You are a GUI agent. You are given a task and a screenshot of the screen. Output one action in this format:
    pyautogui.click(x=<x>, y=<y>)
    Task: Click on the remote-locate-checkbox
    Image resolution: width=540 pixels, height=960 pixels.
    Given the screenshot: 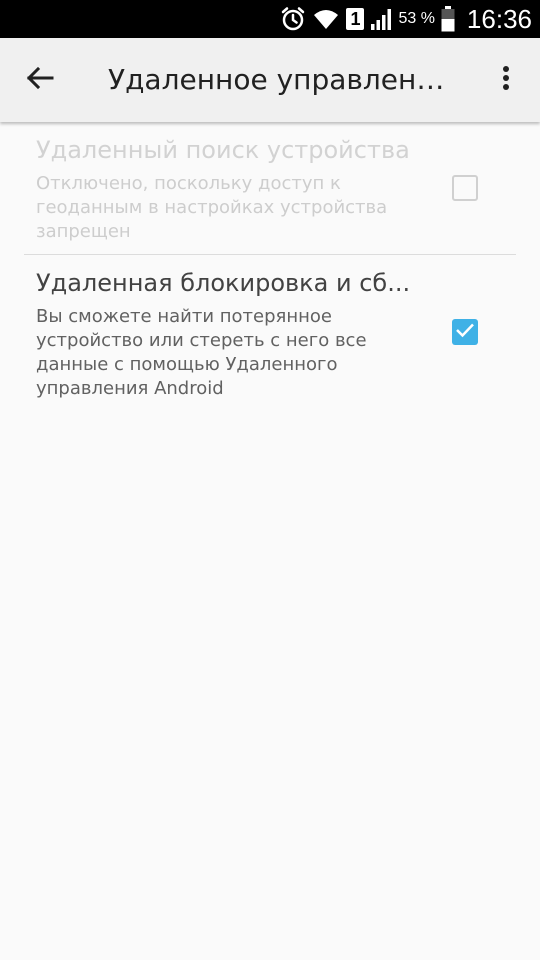 What is the action you would take?
    pyautogui.click(x=465, y=188)
    